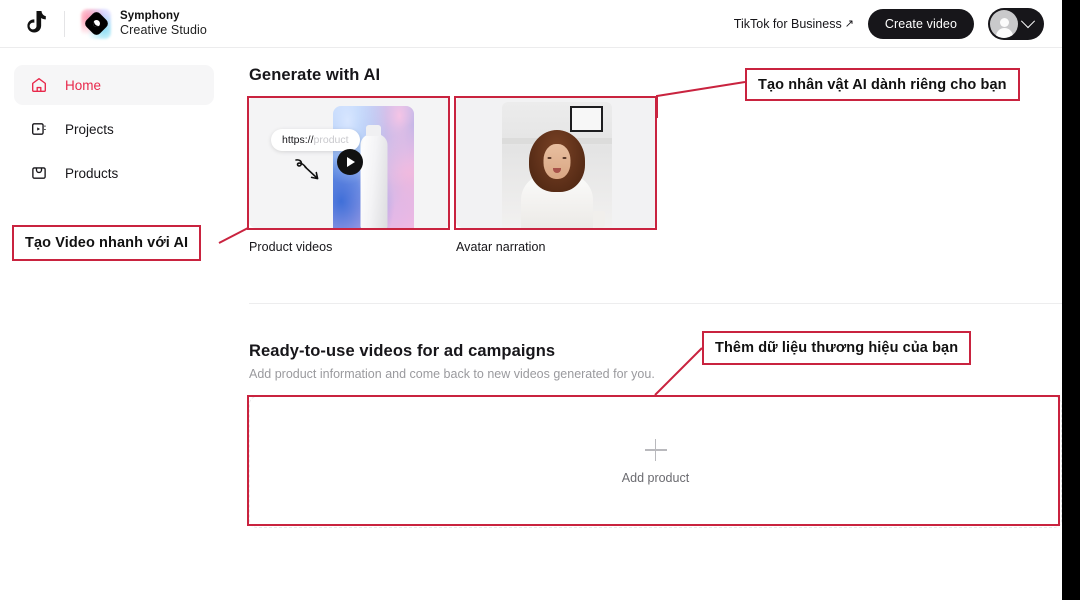 This screenshot has width=1080, height=600. I want to click on account-menu-button, so click(1016, 23).